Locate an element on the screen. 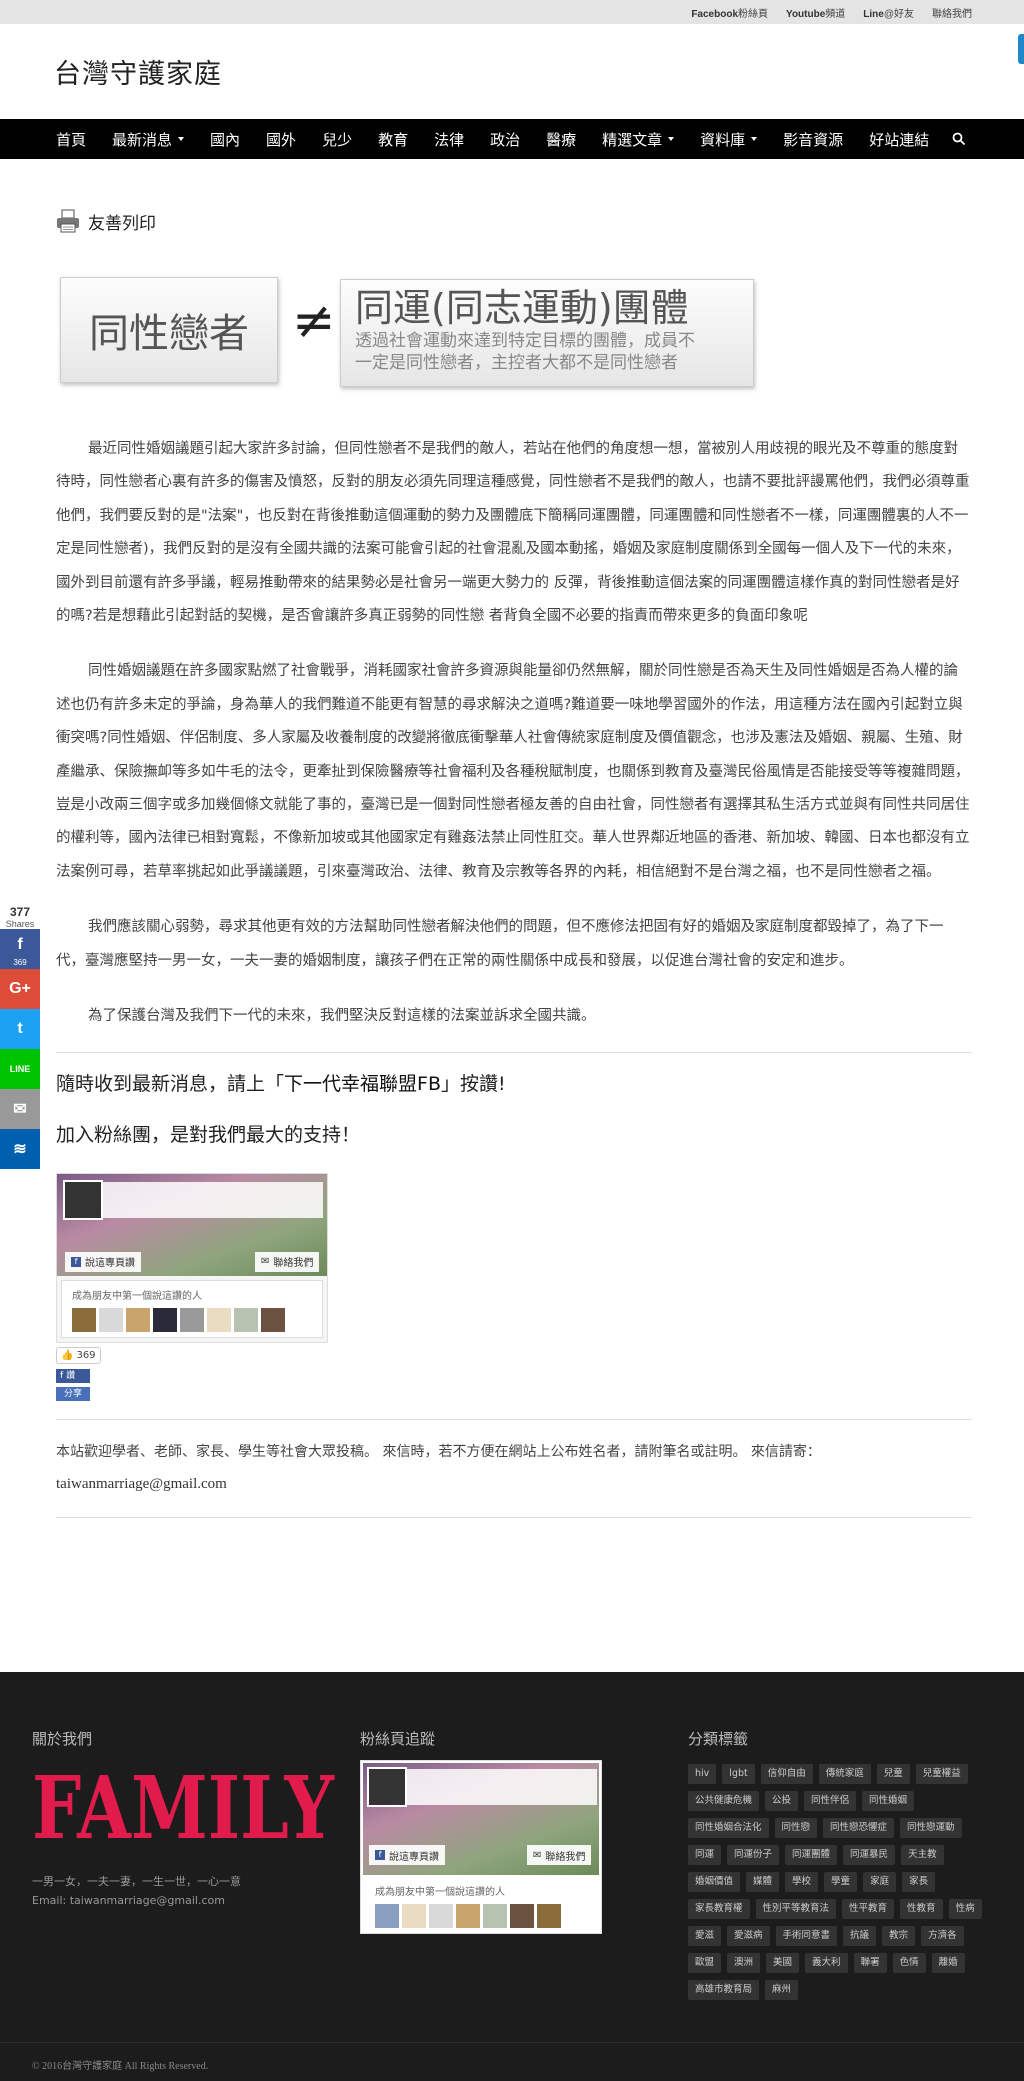 The image size is (1024, 2081). tag-link: 性教育 is located at coordinates (921, 1909).